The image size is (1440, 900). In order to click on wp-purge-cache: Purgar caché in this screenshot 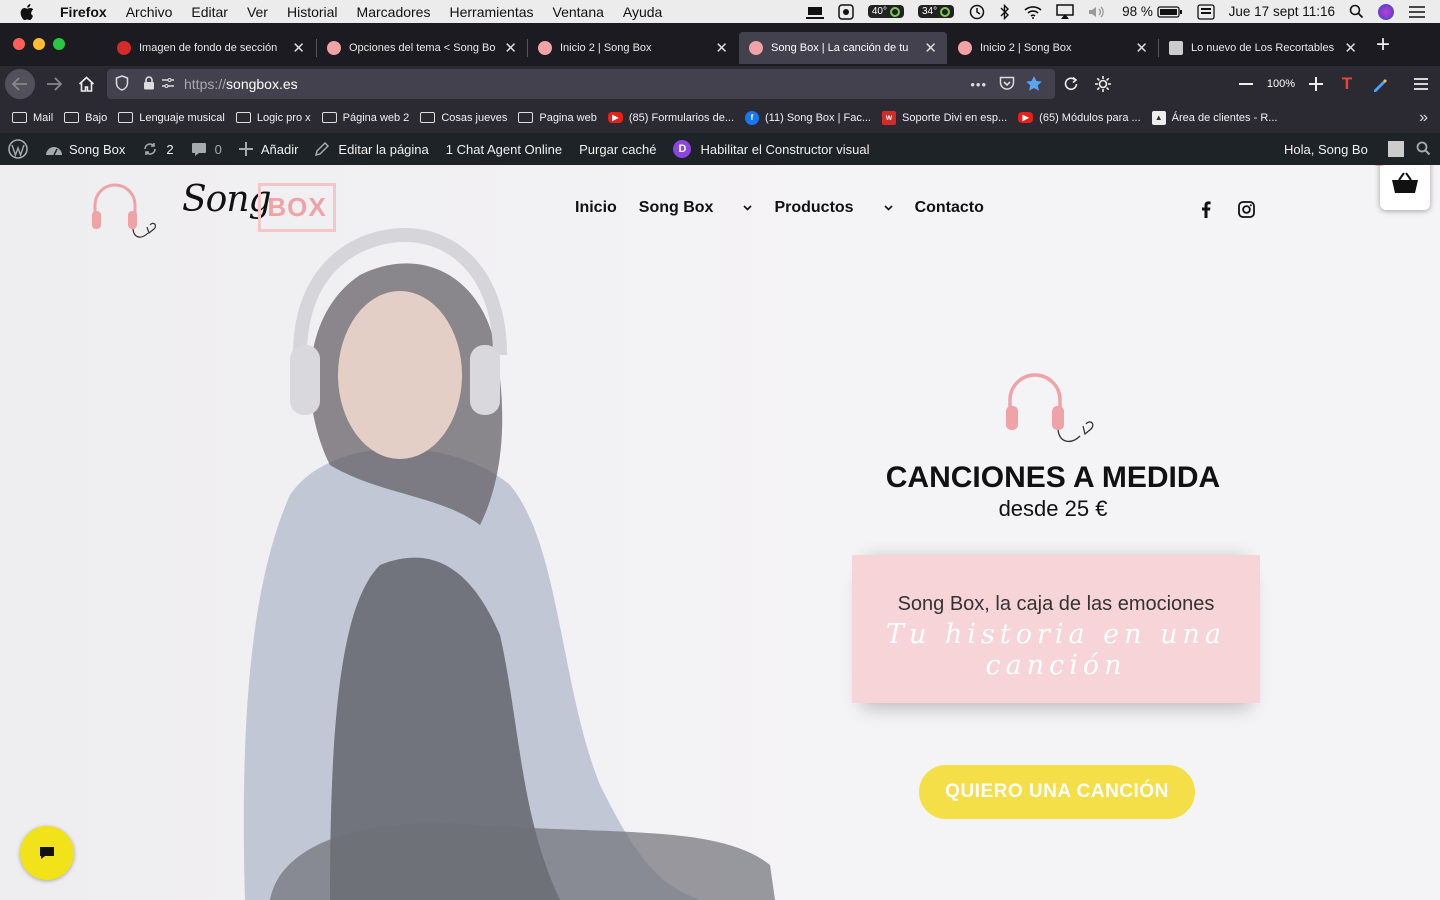, I will do `click(617, 149)`.